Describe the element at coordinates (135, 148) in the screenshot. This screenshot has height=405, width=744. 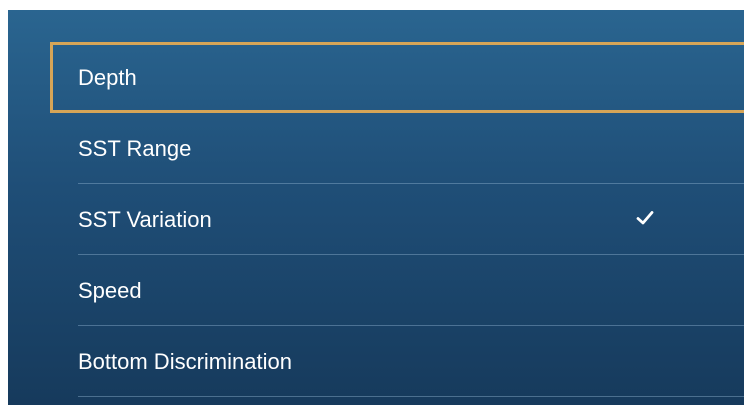
I see `menu-item-label: SST Range` at that location.